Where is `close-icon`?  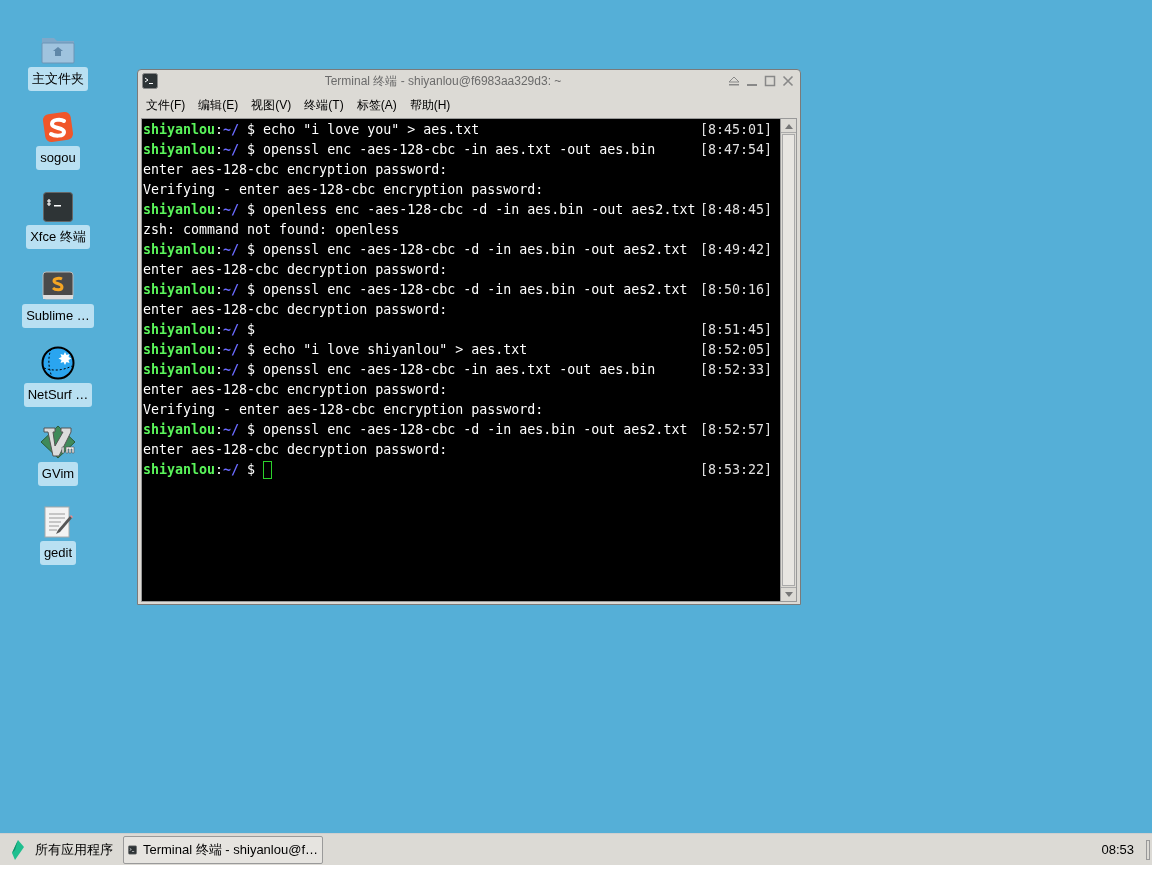
close-icon is located at coordinates (788, 81).